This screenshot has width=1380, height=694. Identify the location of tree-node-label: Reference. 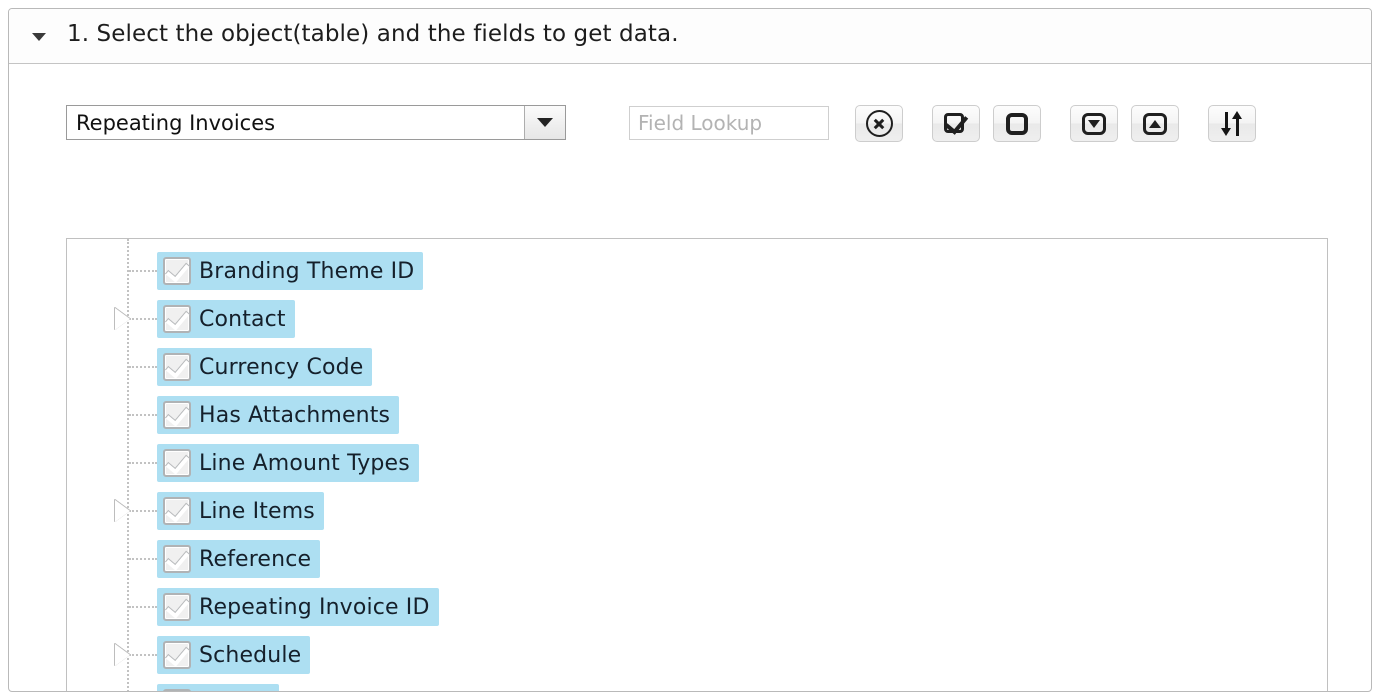
(255, 559).